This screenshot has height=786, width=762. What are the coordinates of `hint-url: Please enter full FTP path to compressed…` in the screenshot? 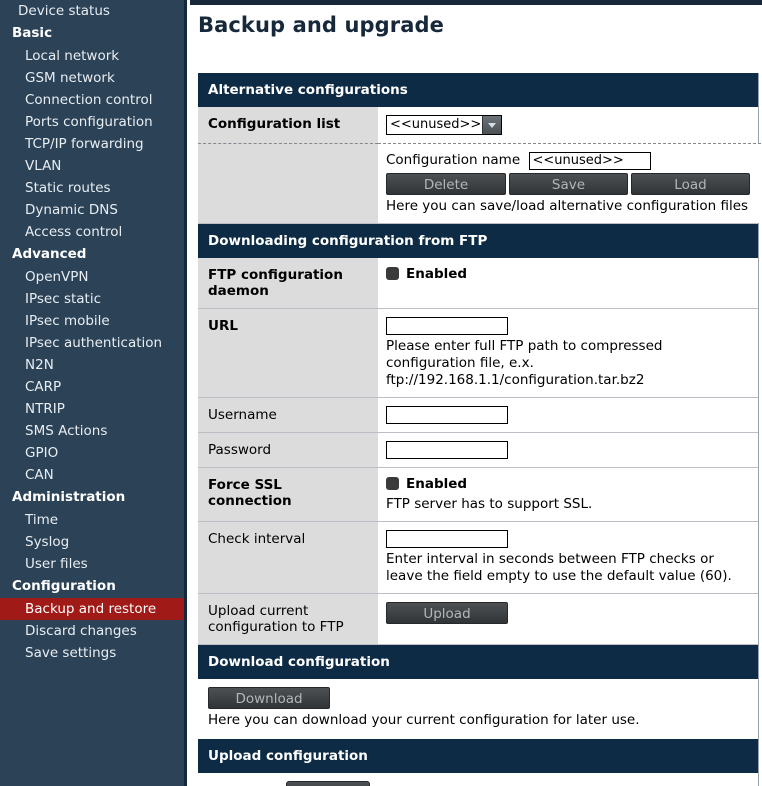 It's located at (524, 363).